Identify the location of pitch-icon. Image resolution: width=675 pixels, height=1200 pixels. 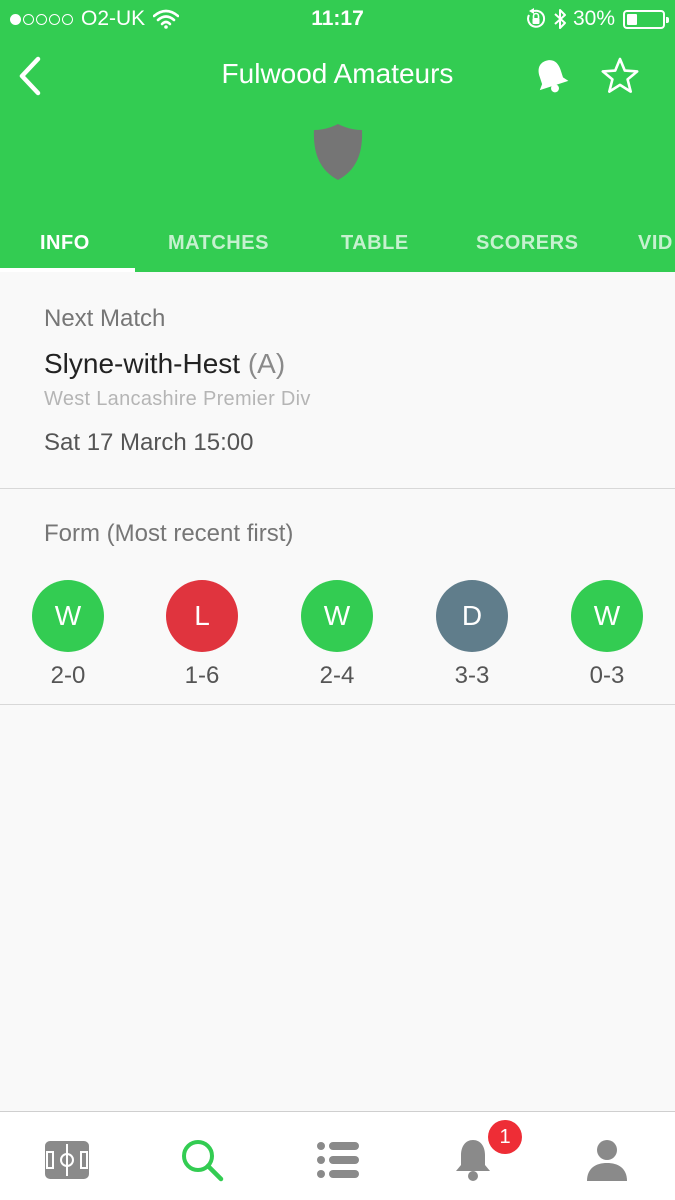
(67, 1160).